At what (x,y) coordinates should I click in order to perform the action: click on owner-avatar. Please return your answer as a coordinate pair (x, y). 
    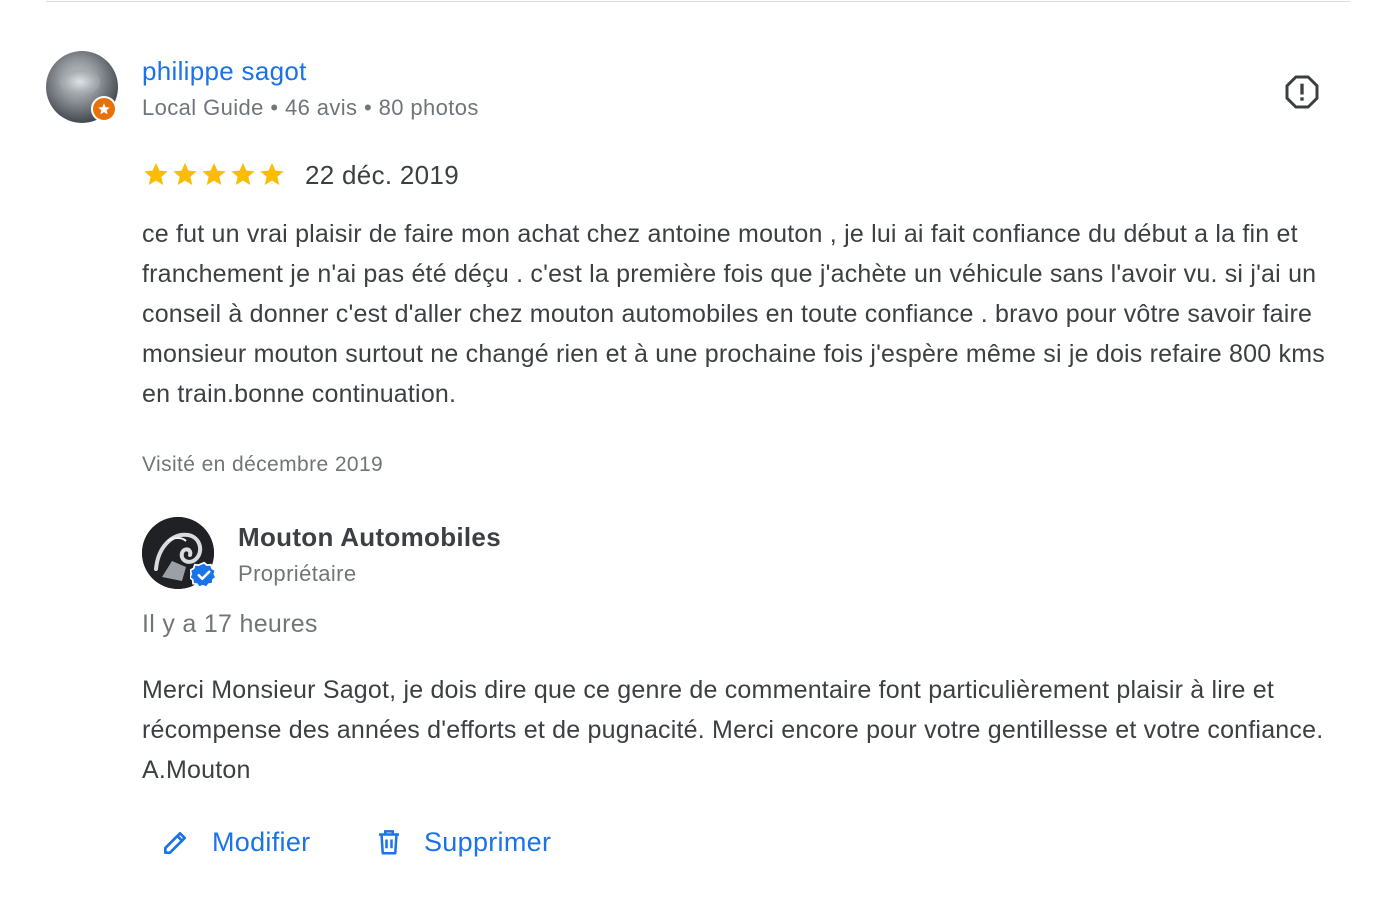
    Looking at the image, I should click on (180, 553).